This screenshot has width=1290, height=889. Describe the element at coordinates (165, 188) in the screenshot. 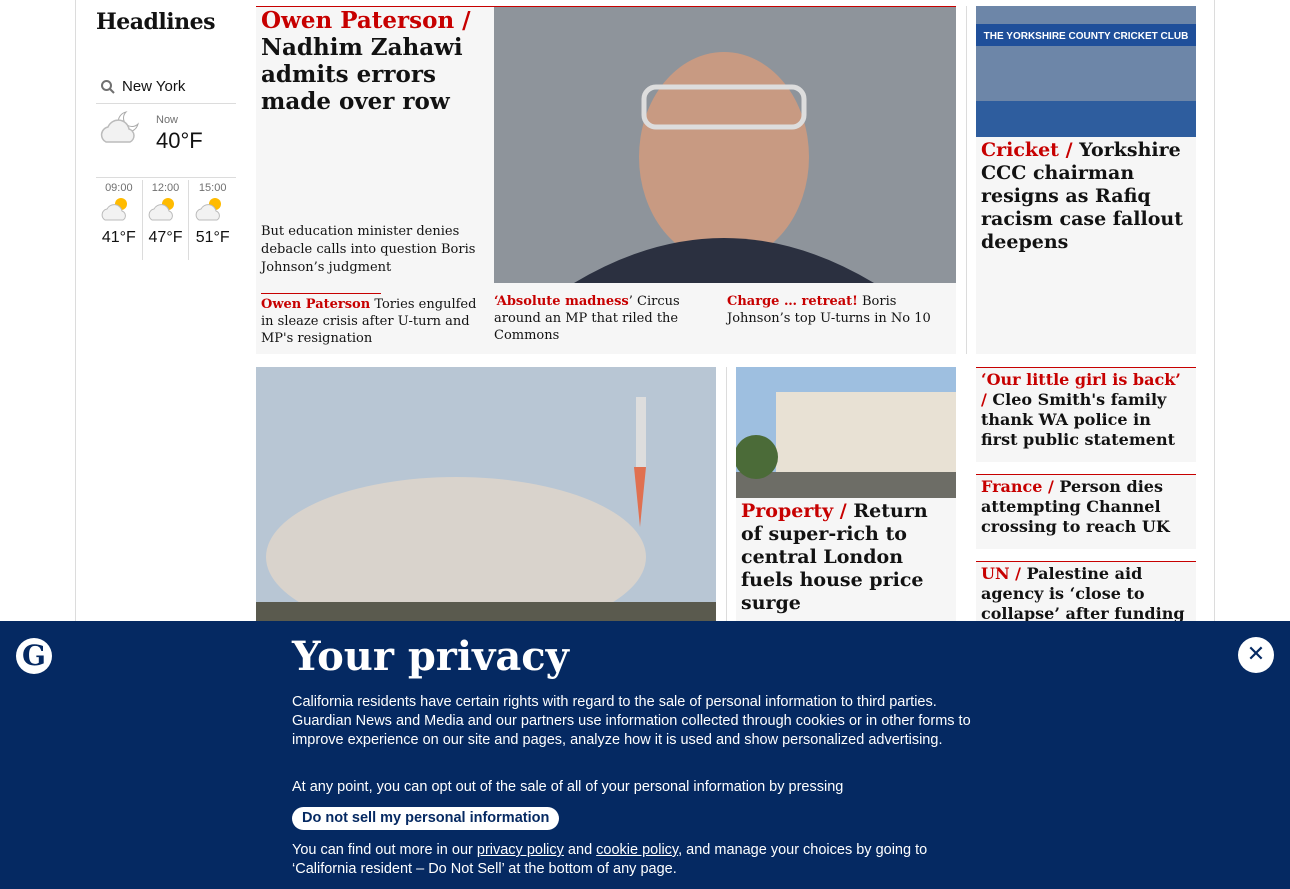

I see `forecast-time: 12:00` at that location.